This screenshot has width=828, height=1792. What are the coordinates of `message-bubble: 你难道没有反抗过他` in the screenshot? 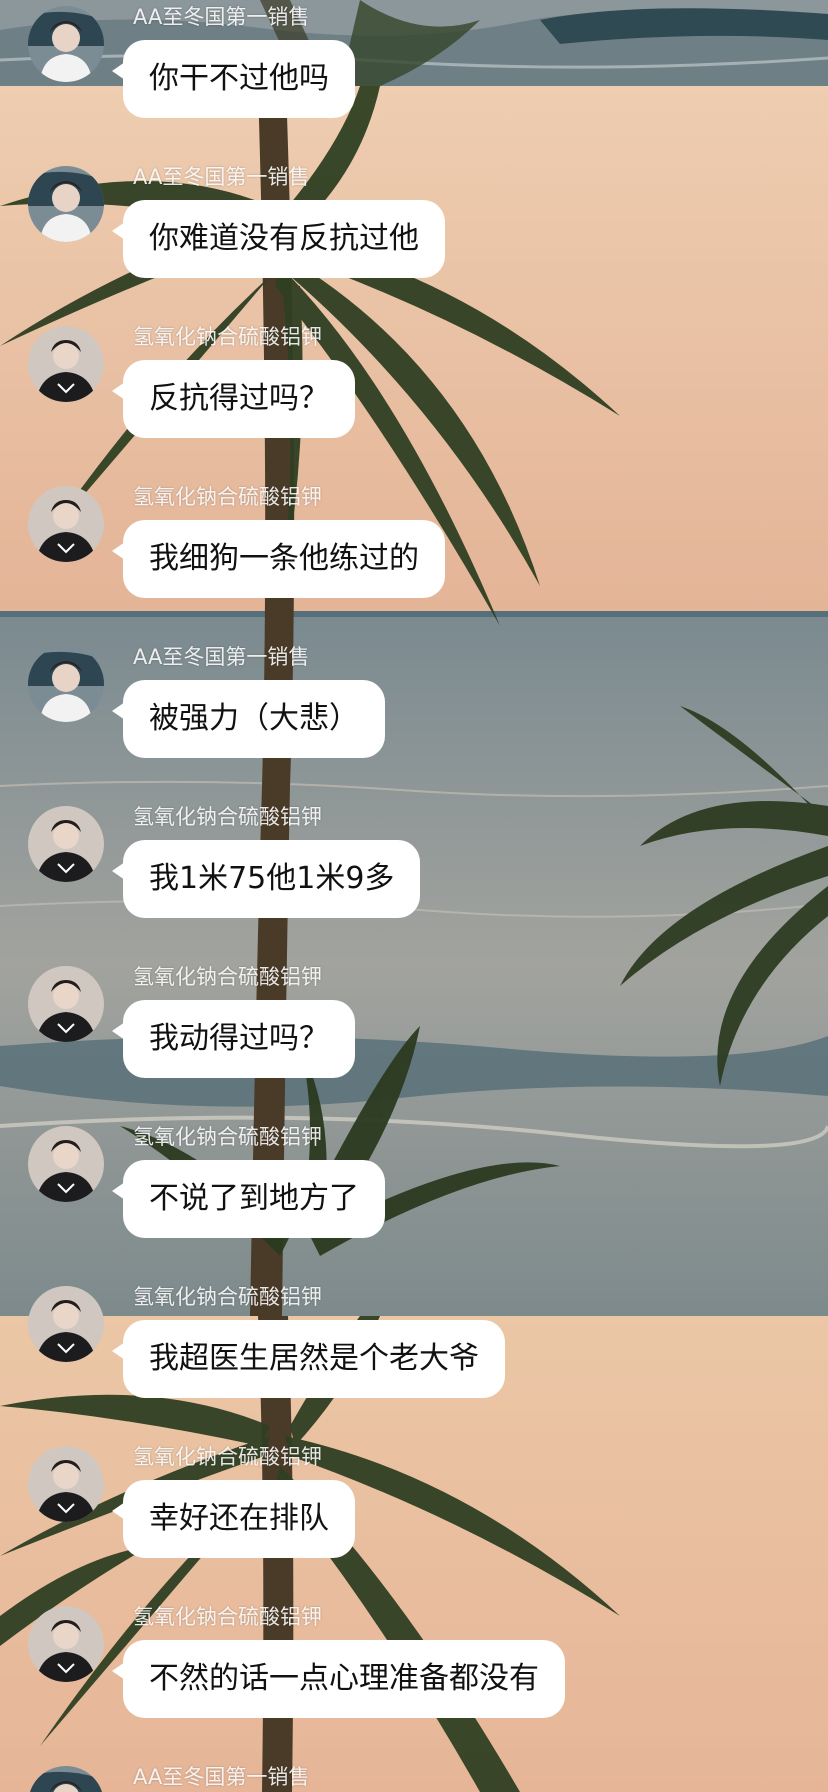 It's located at (278, 239).